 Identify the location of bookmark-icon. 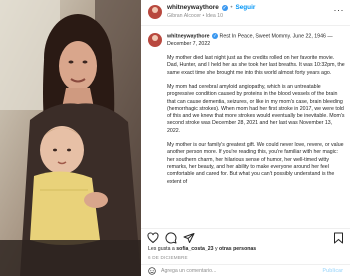
(338, 238).